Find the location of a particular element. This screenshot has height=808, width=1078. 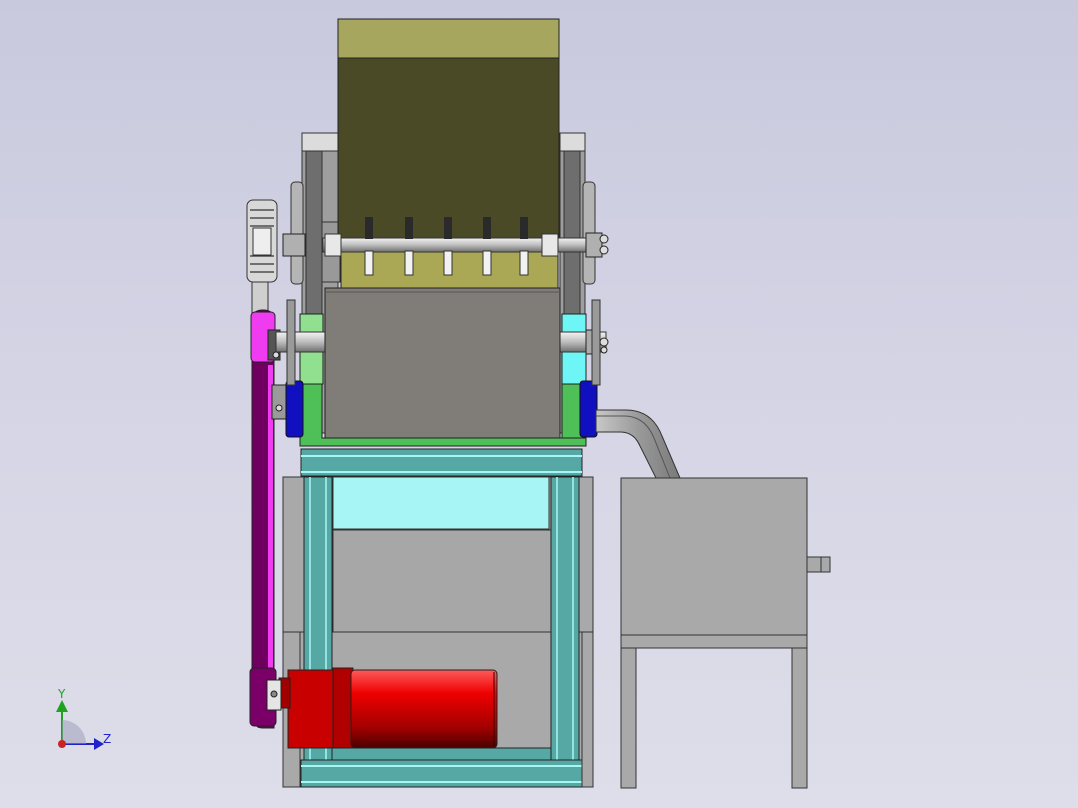

bin-body is located at coordinates (714, 556).